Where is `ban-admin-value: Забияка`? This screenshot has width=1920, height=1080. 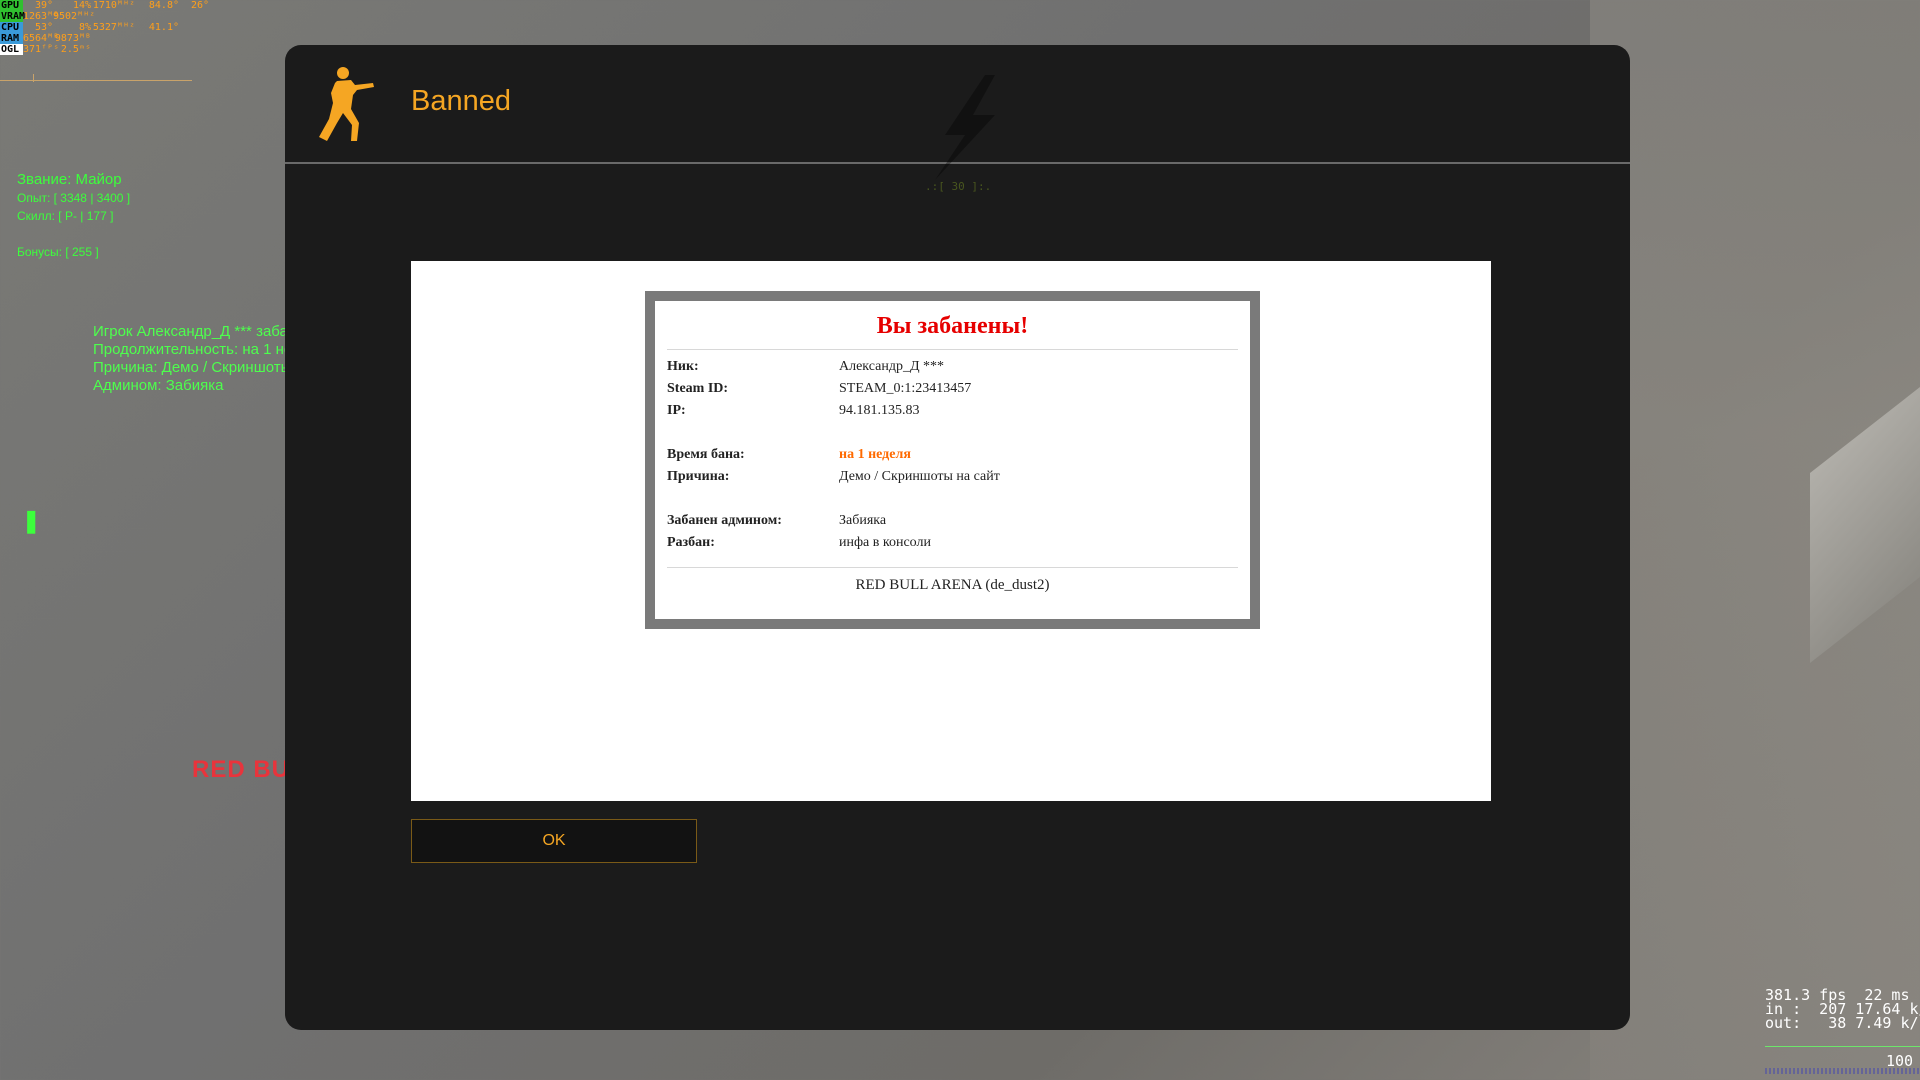 ban-admin-value: Забияка is located at coordinates (863, 520).